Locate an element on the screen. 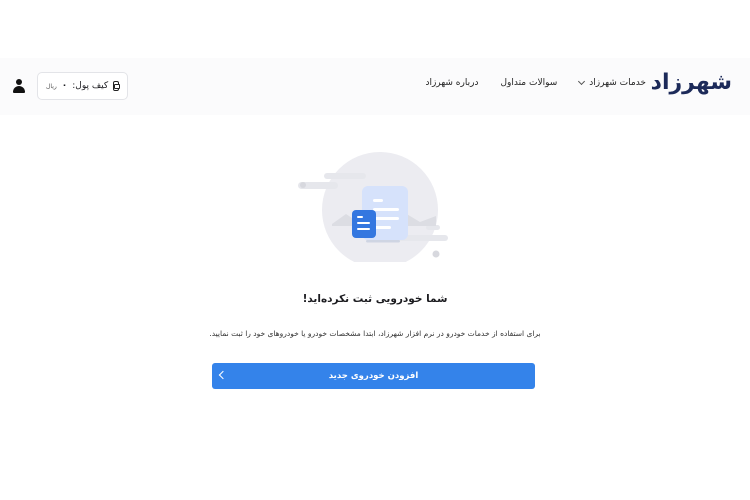  chevron-left-icon is located at coordinates (223, 375).